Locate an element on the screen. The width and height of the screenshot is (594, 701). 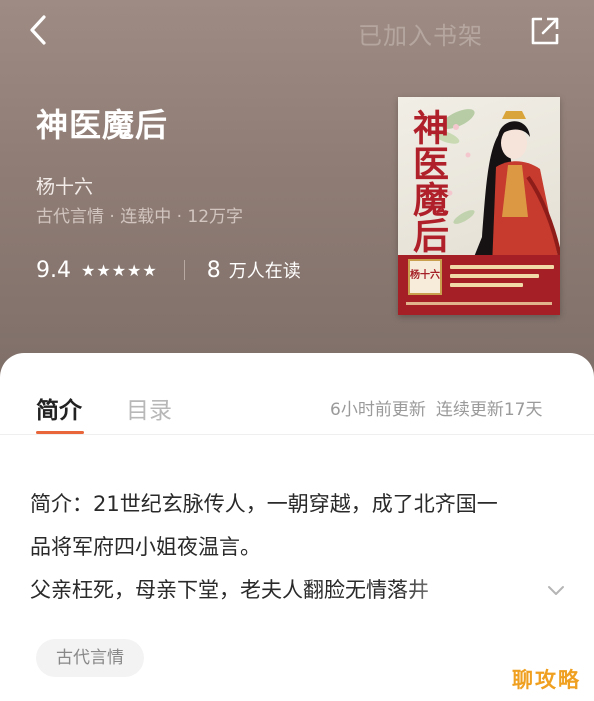
rating-row: 9.4 ★★★★★ 8 万人在读 is located at coordinates (168, 270).